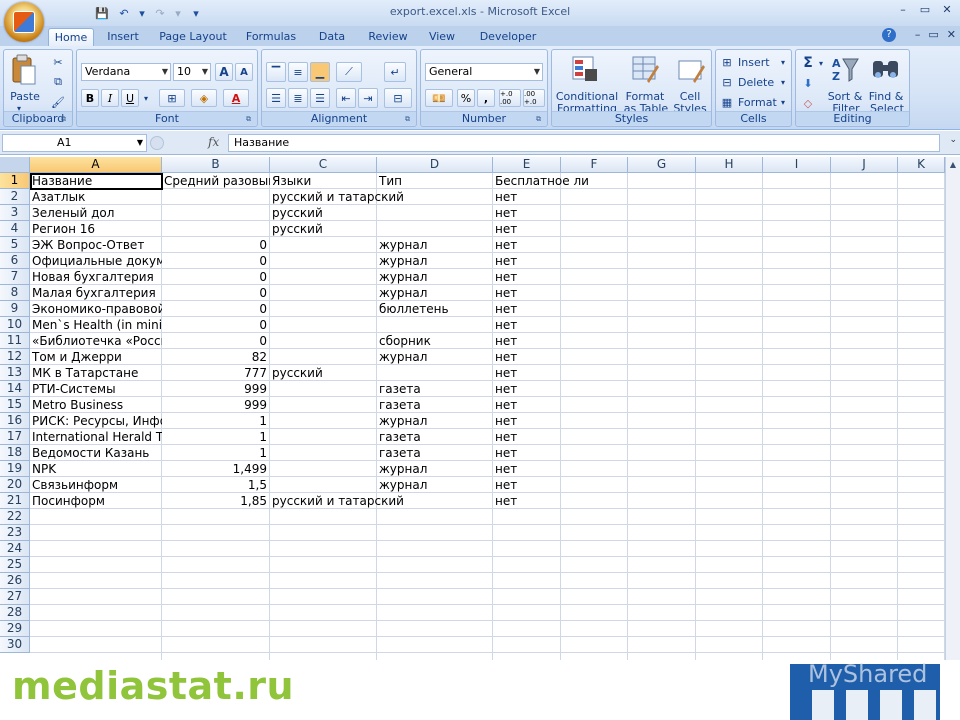  What do you see at coordinates (435, 469) in the screenshot?
I see `cell-d19: журнал` at bounding box center [435, 469].